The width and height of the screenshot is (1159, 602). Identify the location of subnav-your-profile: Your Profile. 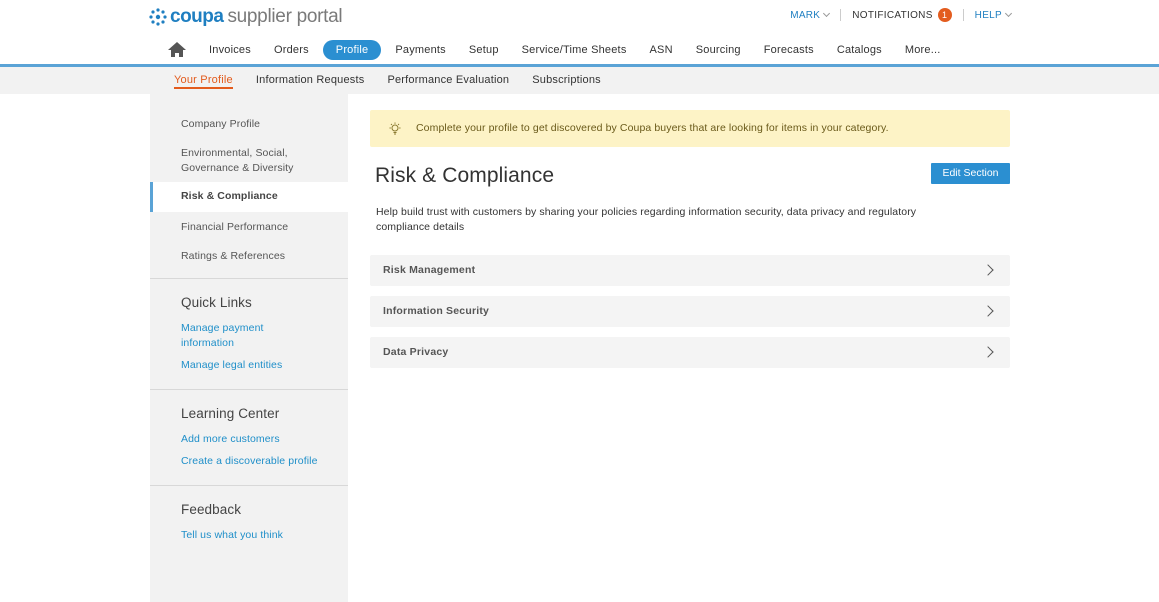
(203, 80).